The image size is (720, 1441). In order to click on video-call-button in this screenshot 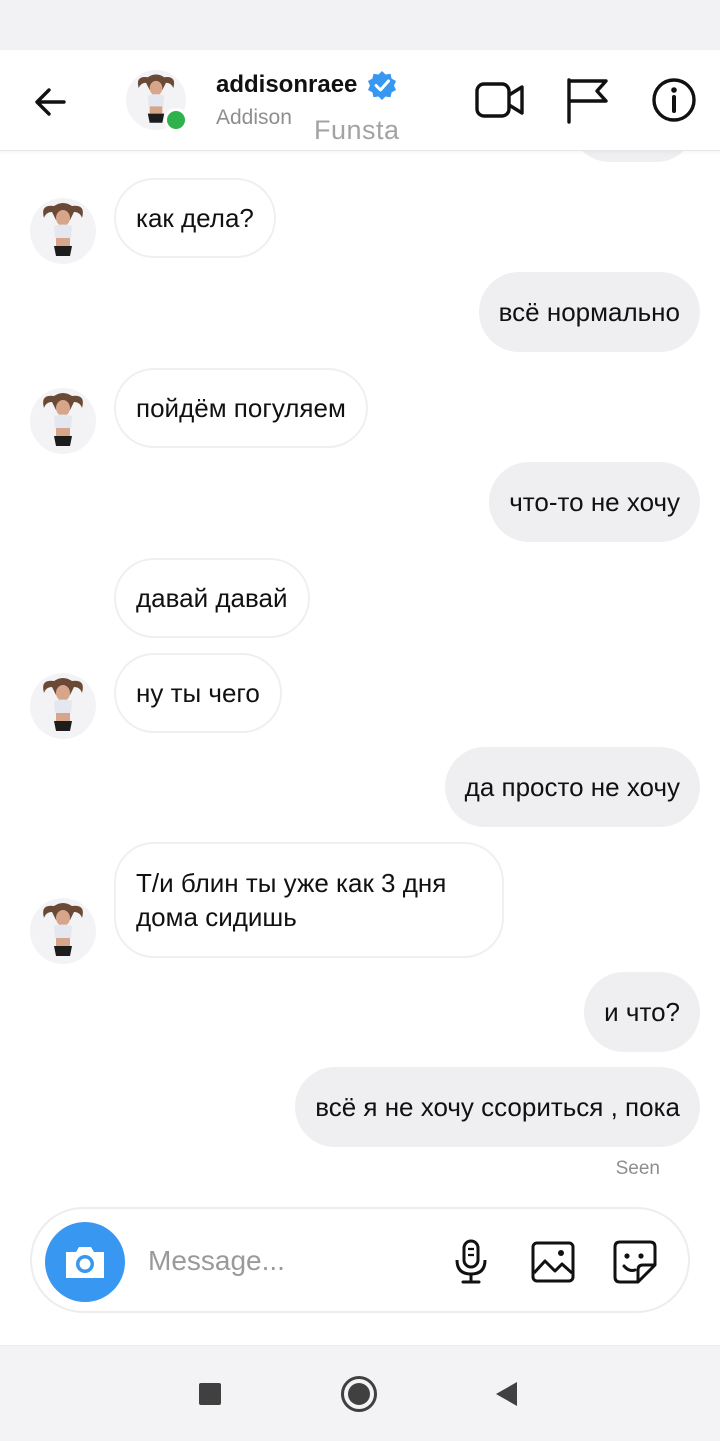, I will do `click(500, 100)`.